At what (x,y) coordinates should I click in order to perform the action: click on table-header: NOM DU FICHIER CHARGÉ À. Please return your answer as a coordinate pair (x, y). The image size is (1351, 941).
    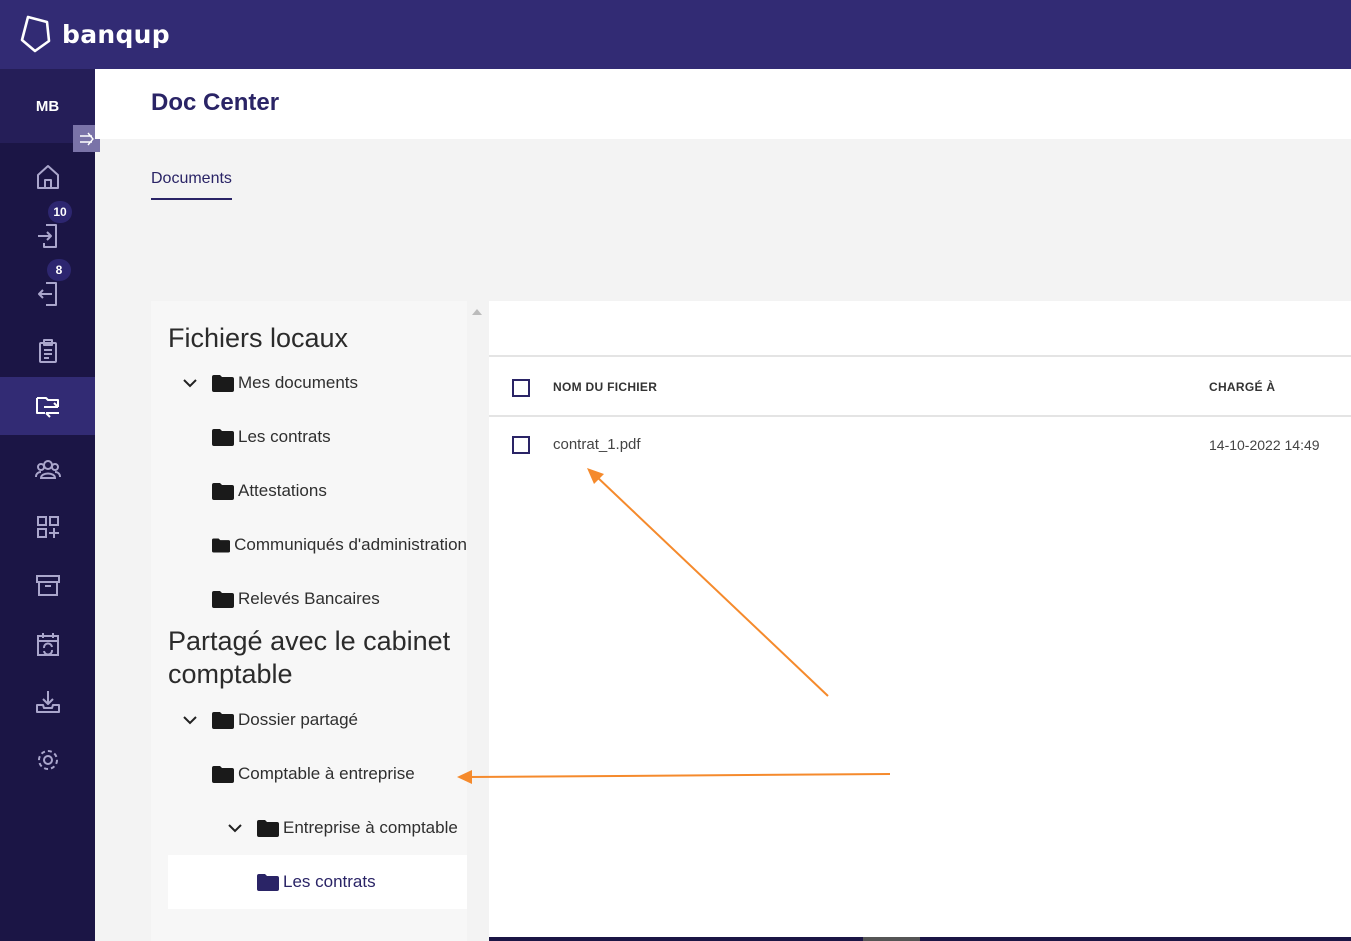
    Looking at the image, I should click on (920, 388).